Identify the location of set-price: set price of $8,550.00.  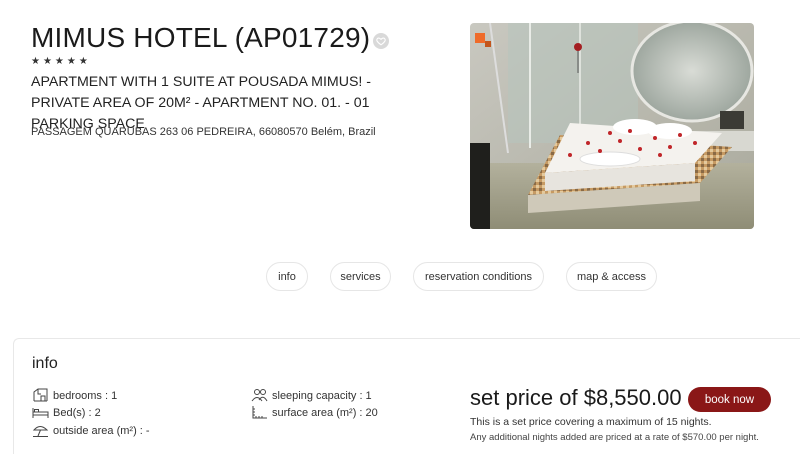
(576, 397).